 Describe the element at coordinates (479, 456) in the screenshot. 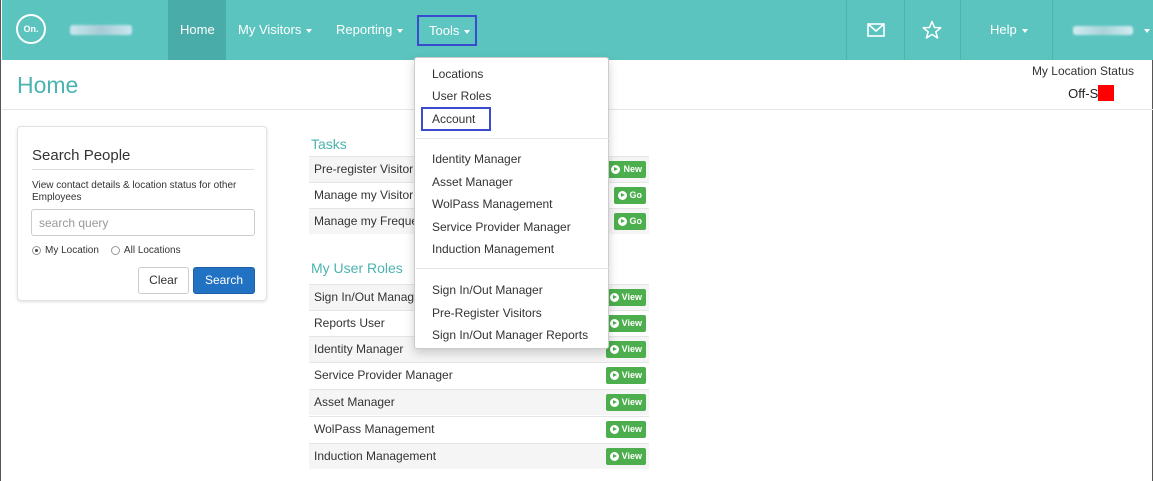

I see `role-row: Induction Management View` at that location.